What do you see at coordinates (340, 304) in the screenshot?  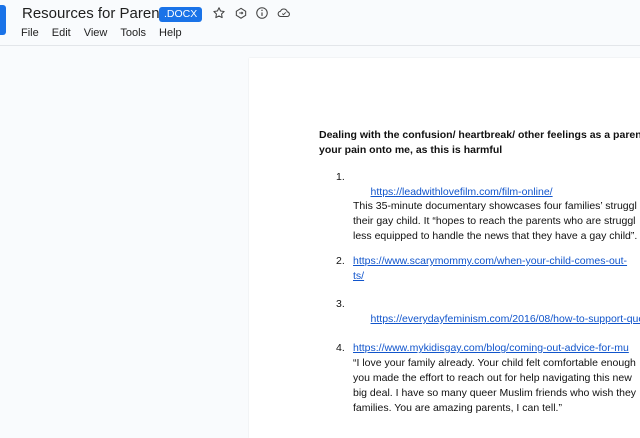 I see `list-number: 3.` at bounding box center [340, 304].